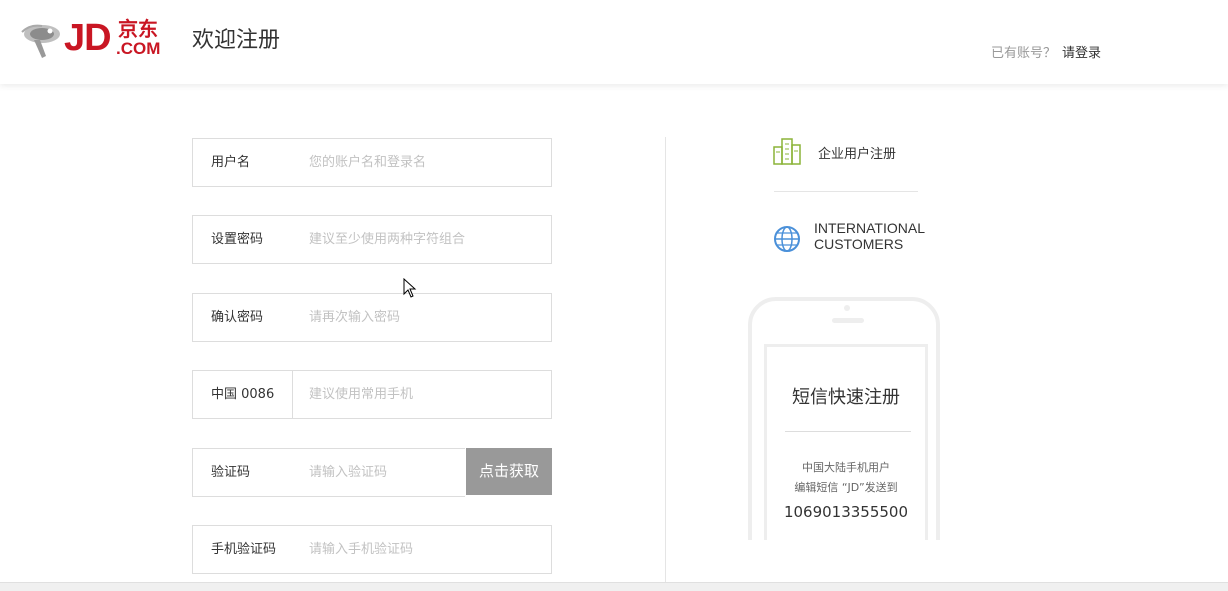 This screenshot has height=591, width=1228. Describe the element at coordinates (846, 487) in the screenshot. I see `sms-instruction-line2: 编辑短信 “JD”发送到` at that location.